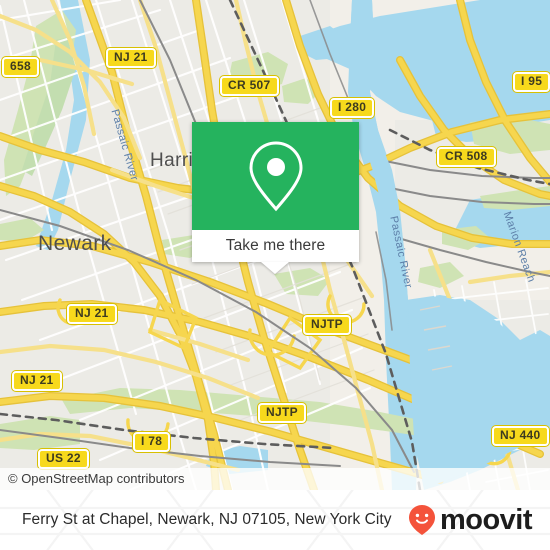 This screenshot has height=550, width=550. Describe the element at coordinates (327, 325) in the screenshot. I see `route-shield-njtp-upper: NJTP` at that location.